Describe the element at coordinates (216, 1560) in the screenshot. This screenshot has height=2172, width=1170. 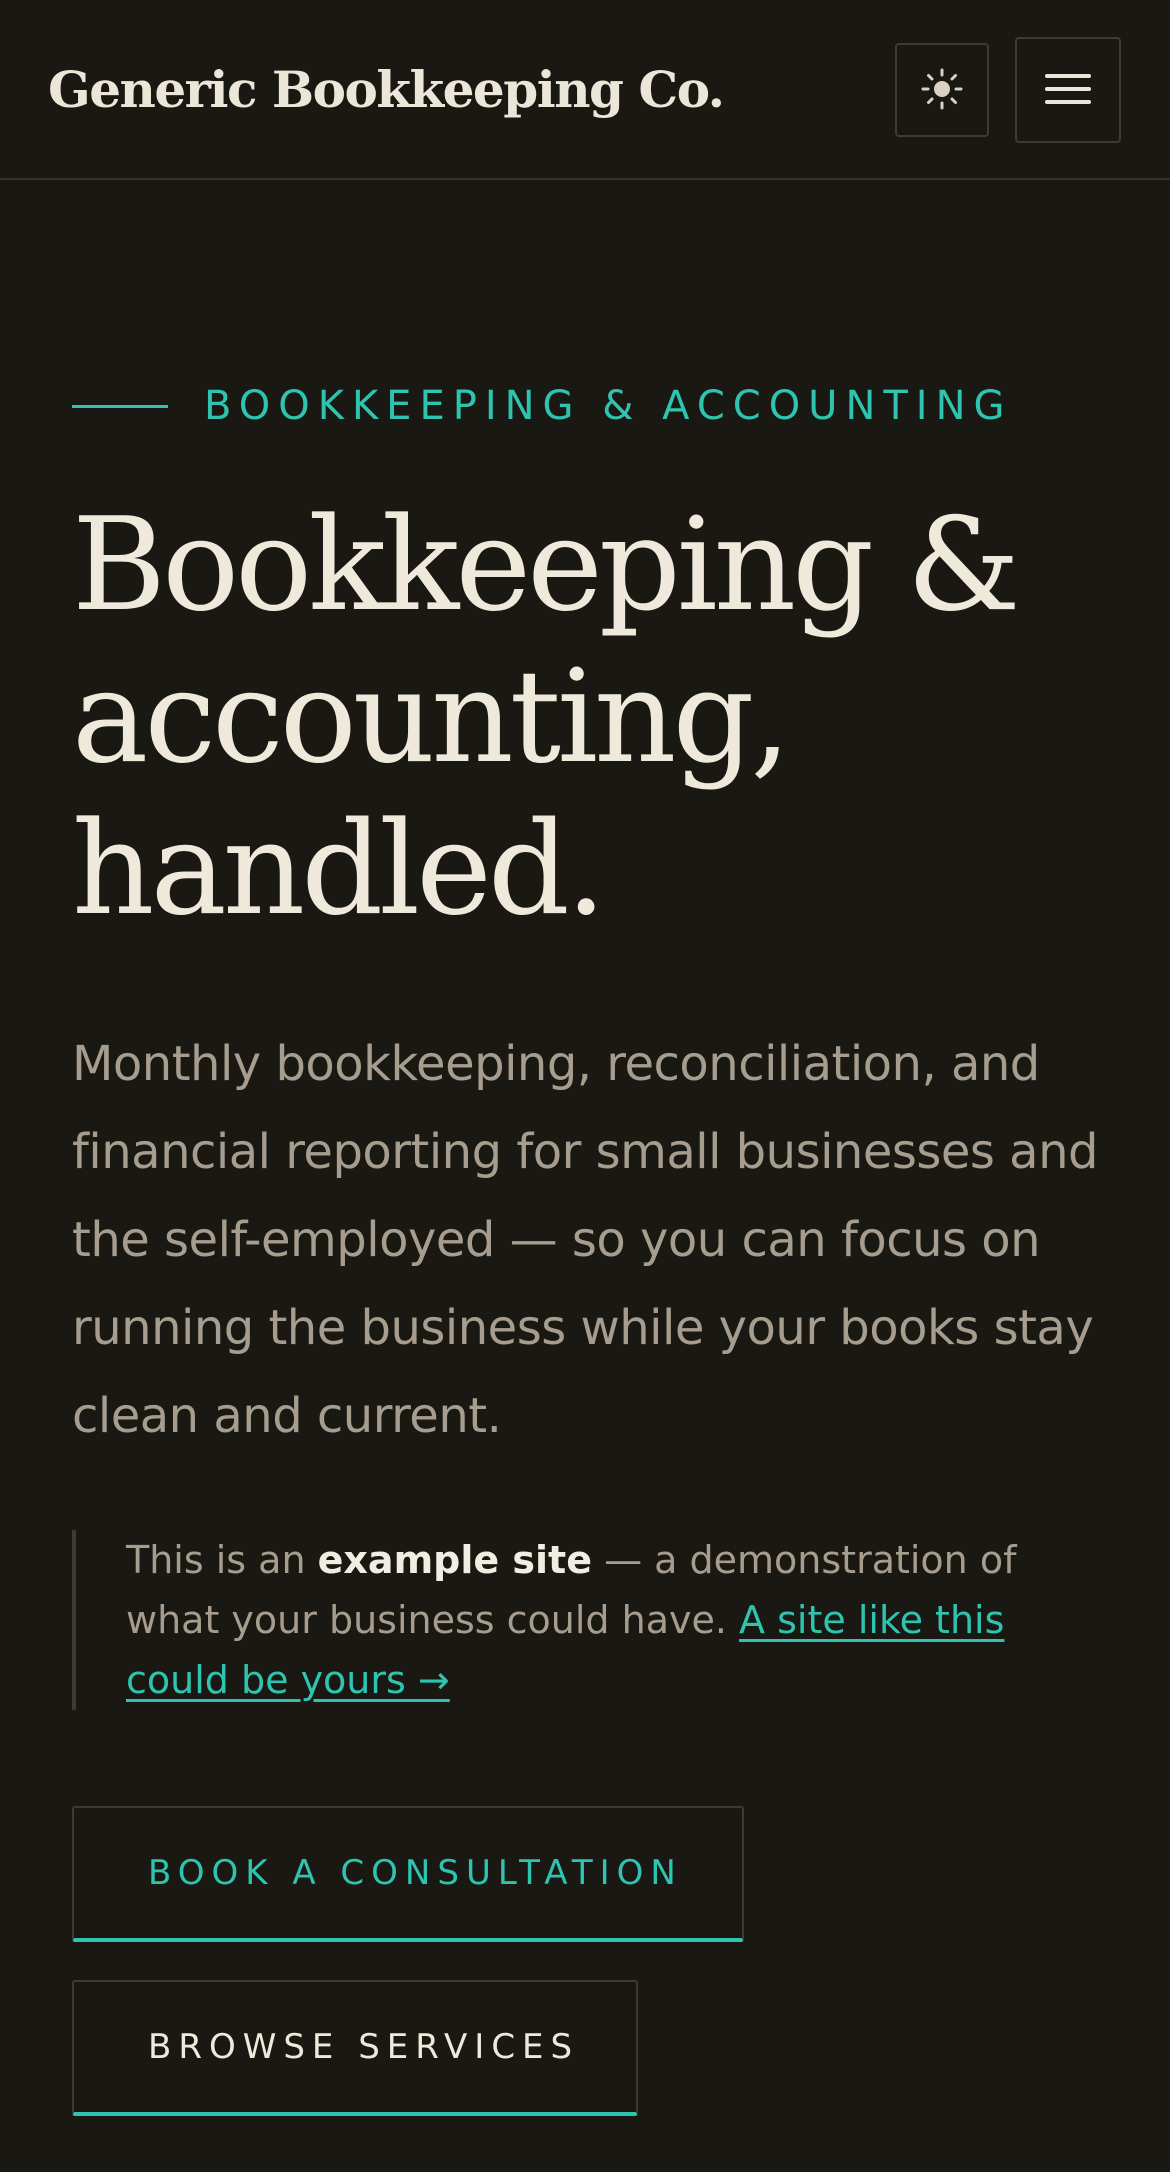
I see `notice-prefix: This is an` at that location.